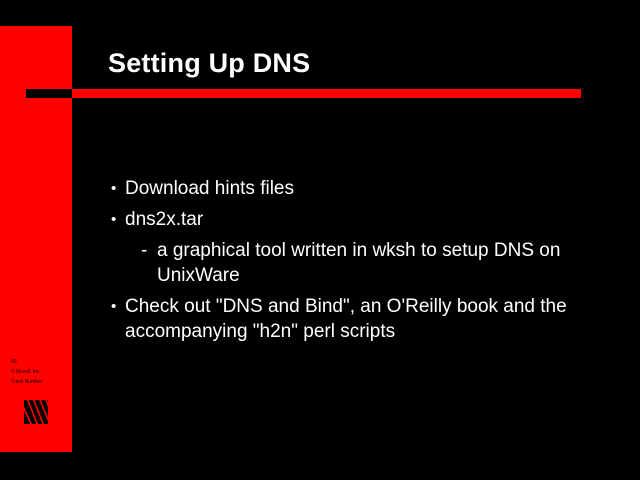  What do you see at coordinates (164, 219) in the screenshot?
I see `bullet-text: dns2x.tar` at bounding box center [164, 219].